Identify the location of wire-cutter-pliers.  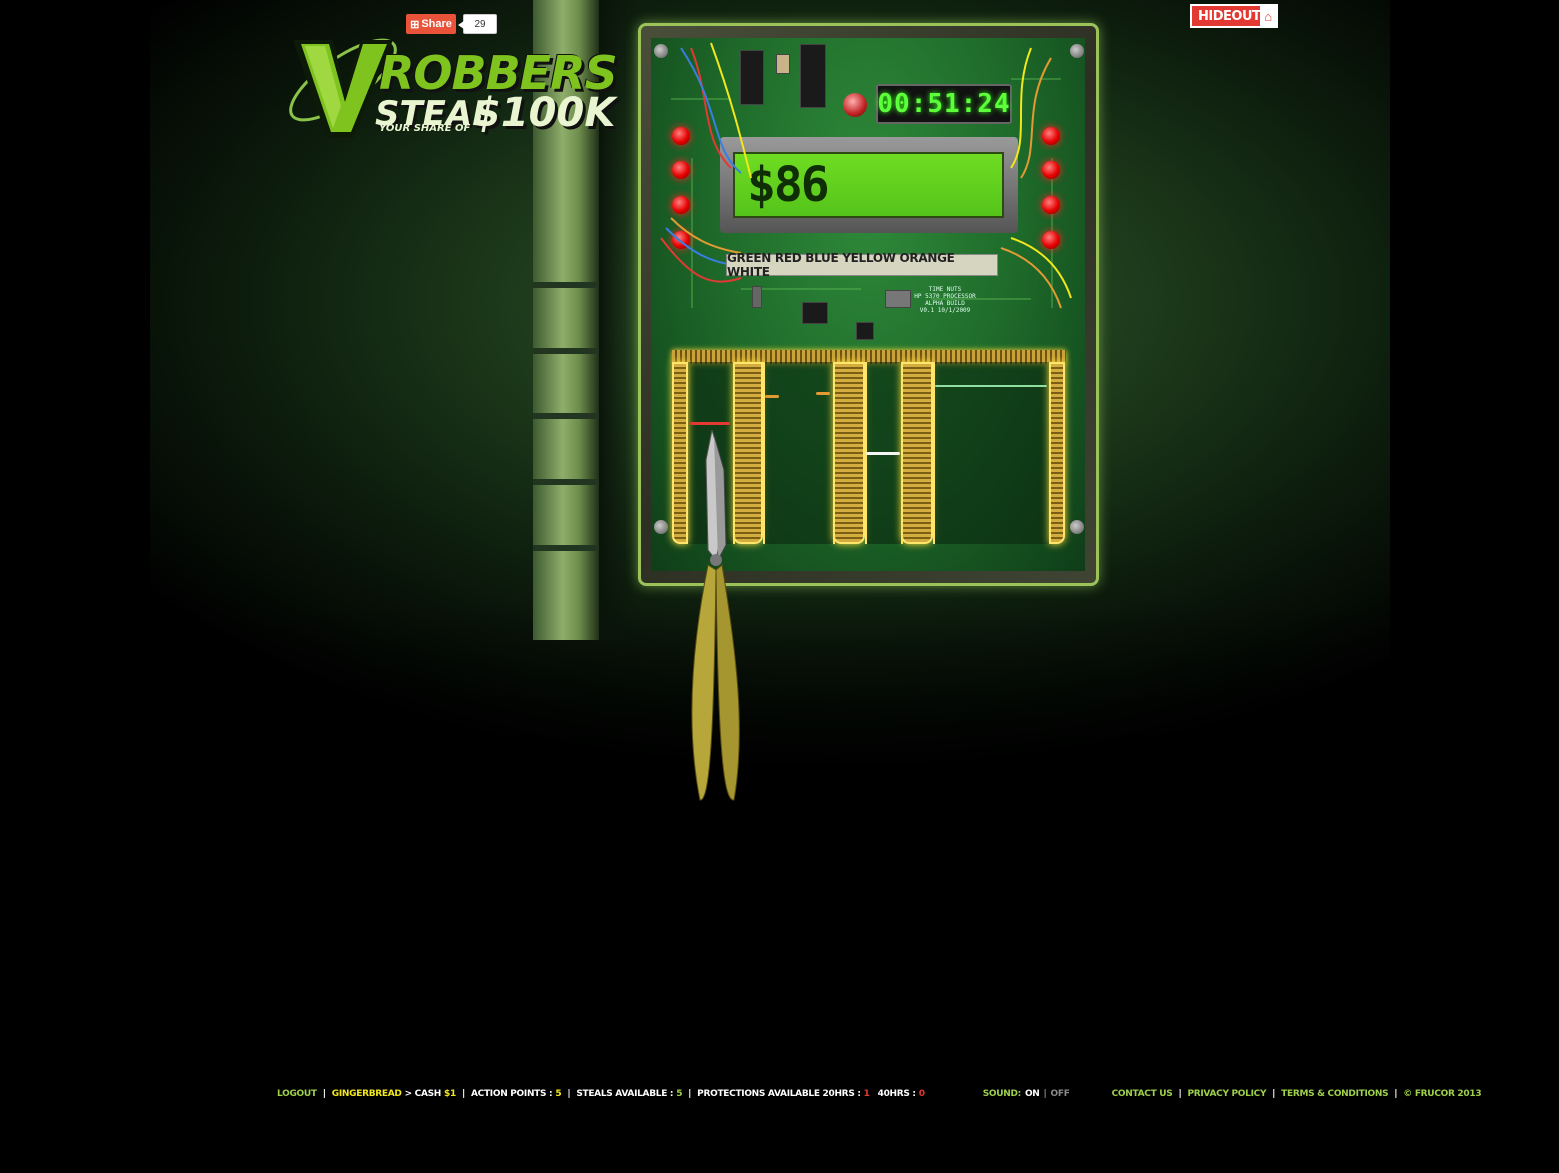
(716, 617).